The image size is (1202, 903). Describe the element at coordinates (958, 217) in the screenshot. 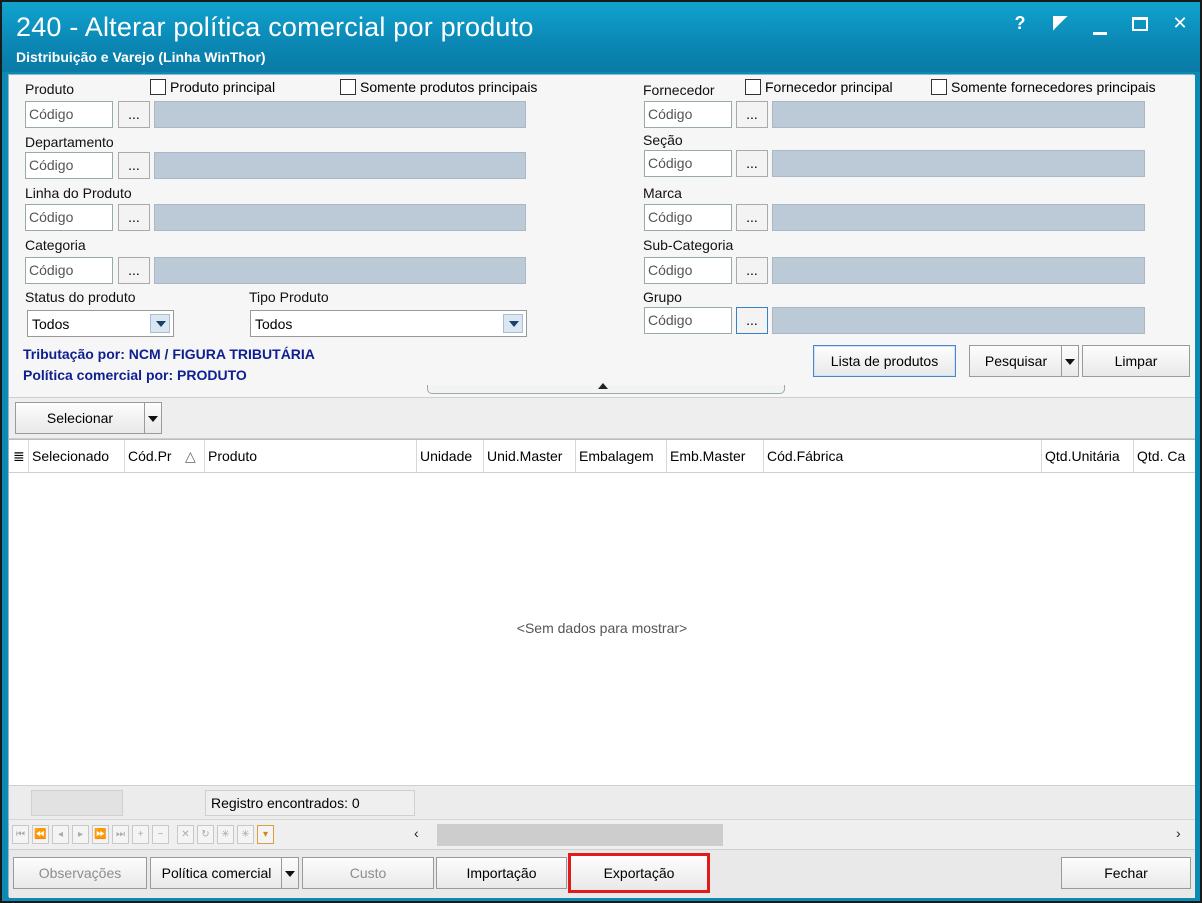

I see `marca-description-field` at that location.